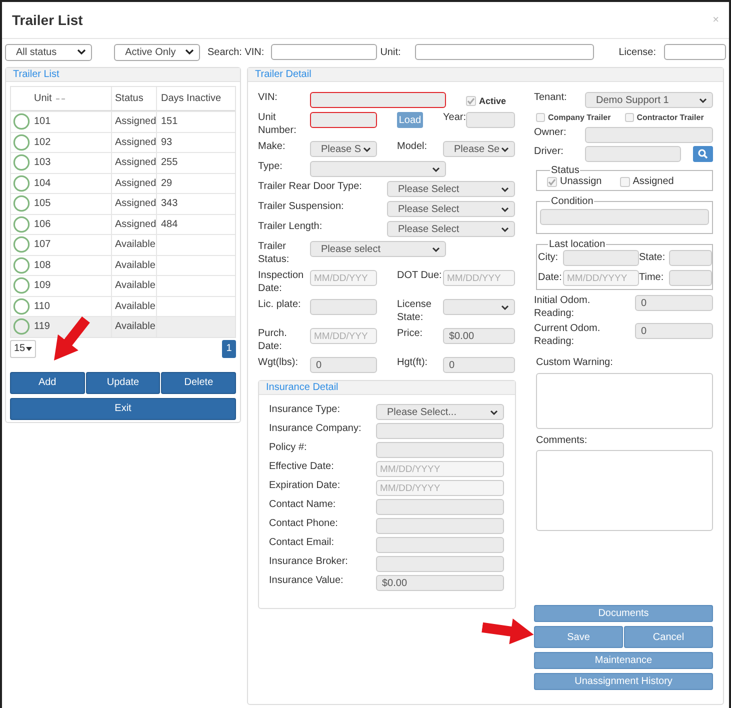  What do you see at coordinates (274, 253) in the screenshot?
I see `field-label: Trailer Status:` at bounding box center [274, 253].